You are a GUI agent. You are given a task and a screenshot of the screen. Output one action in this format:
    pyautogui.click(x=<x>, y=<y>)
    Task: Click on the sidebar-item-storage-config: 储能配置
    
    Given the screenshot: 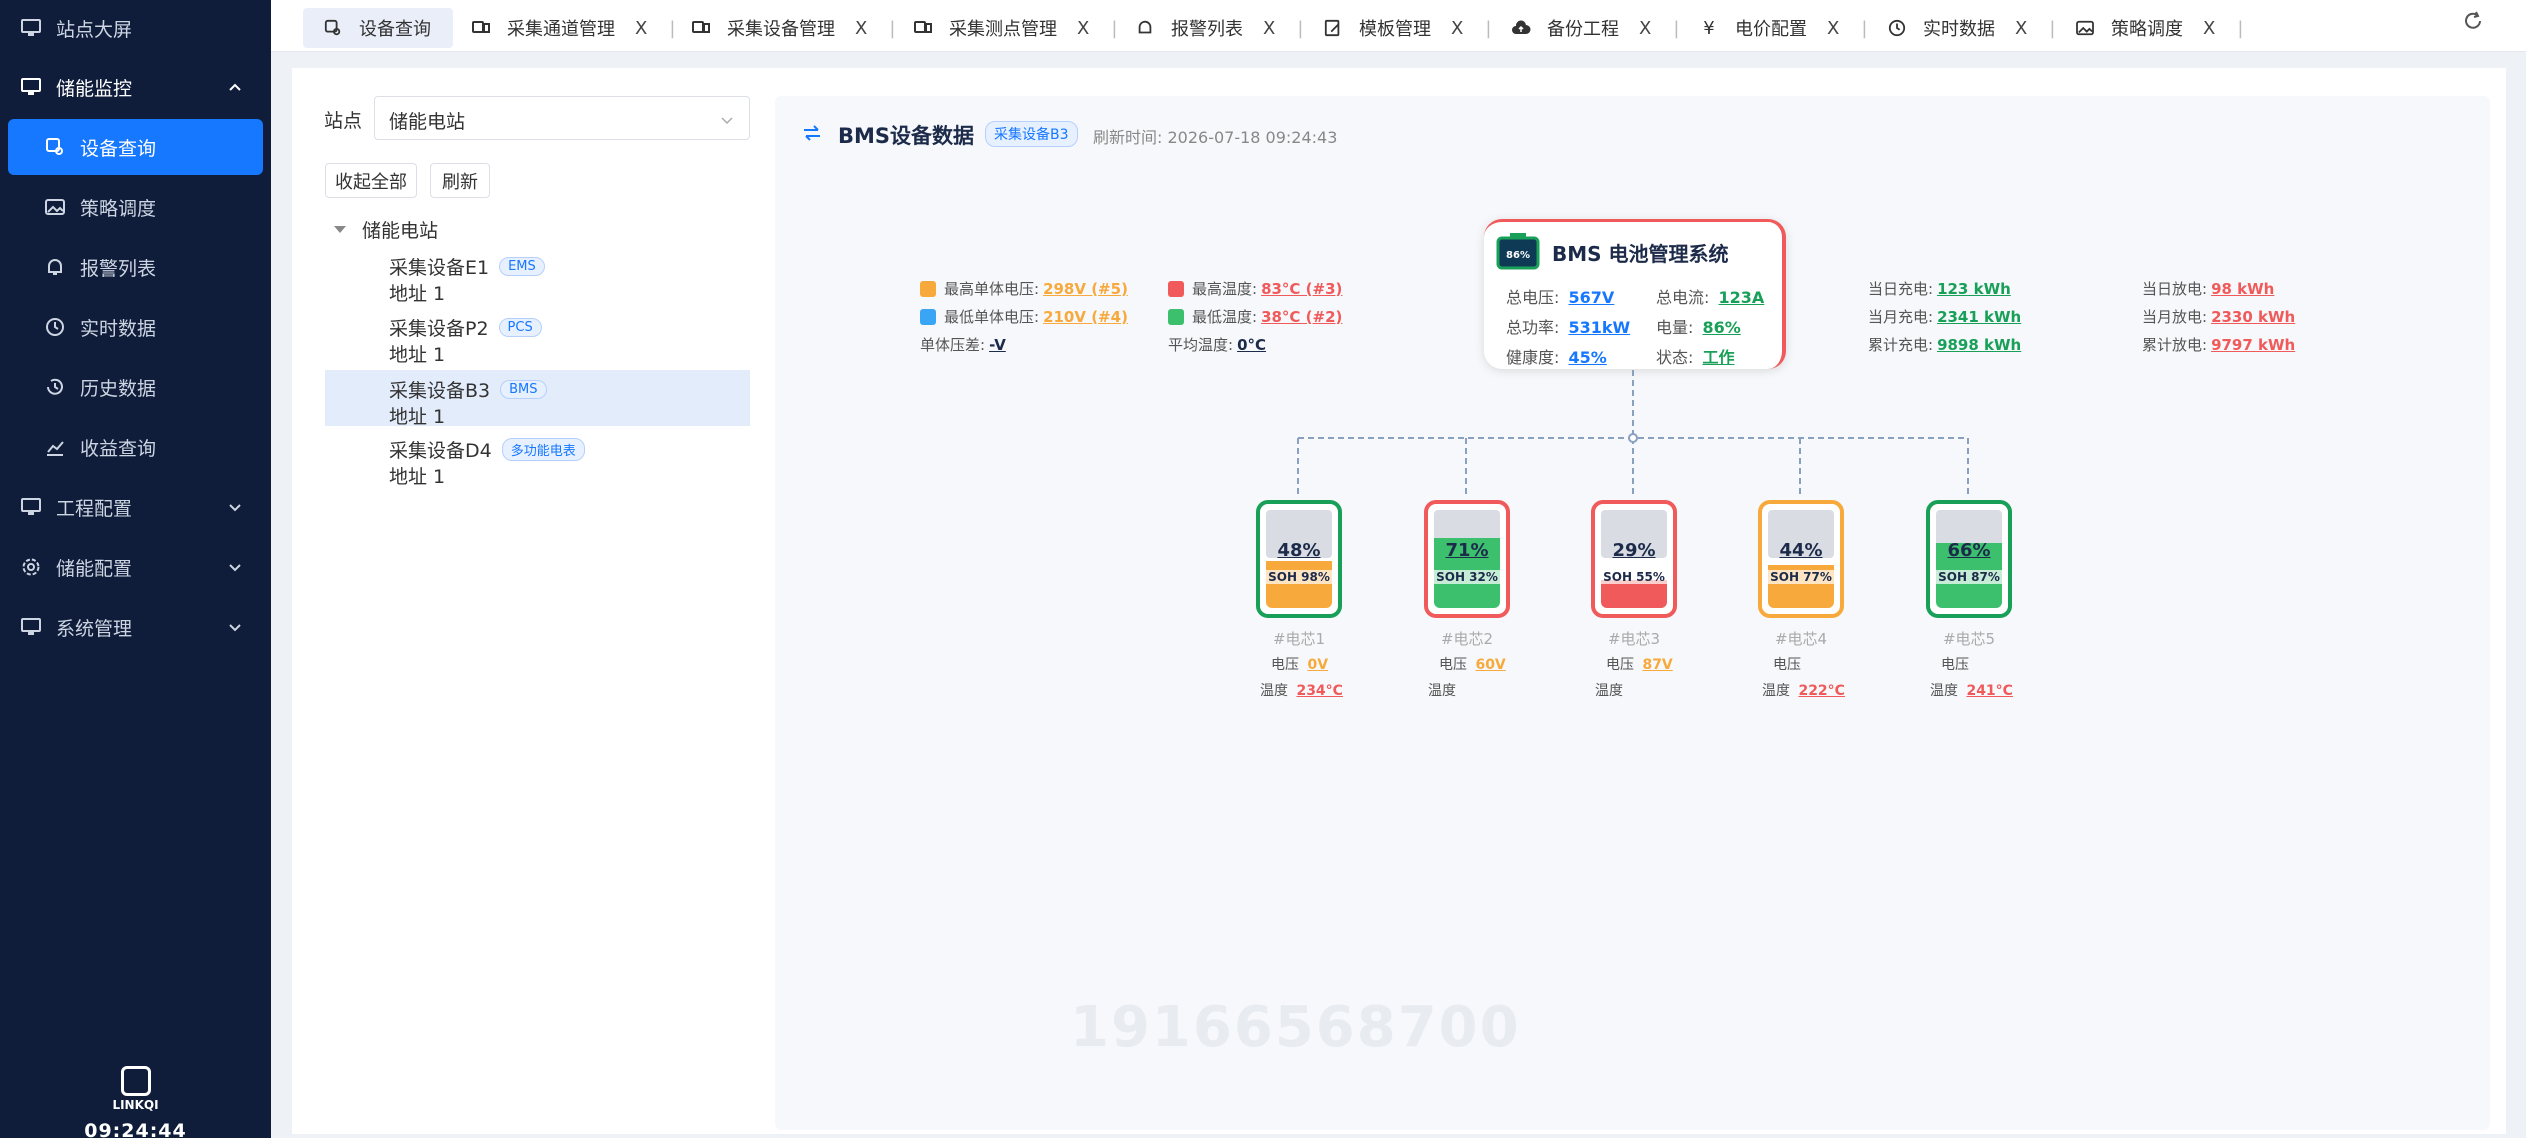 What is the action you would take?
    pyautogui.click(x=135, y=567)
    